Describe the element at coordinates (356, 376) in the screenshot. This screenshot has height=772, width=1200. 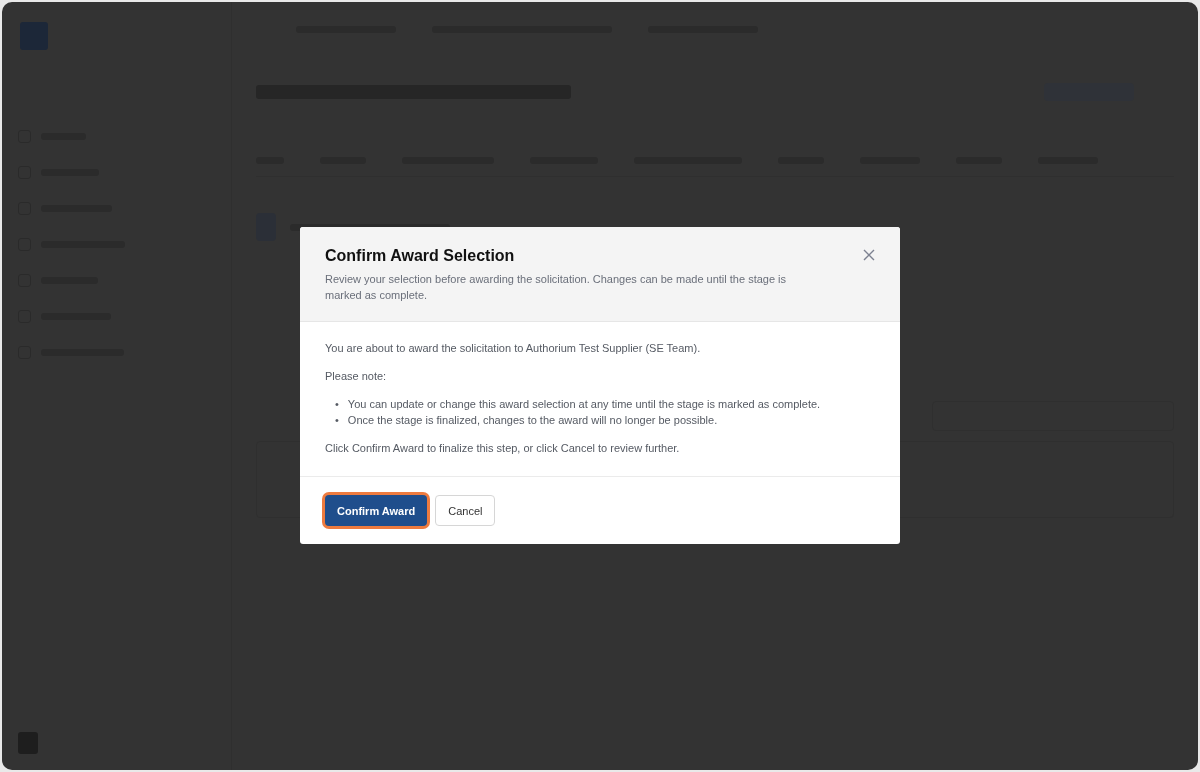
I see `note-label: Please note:` at that location.